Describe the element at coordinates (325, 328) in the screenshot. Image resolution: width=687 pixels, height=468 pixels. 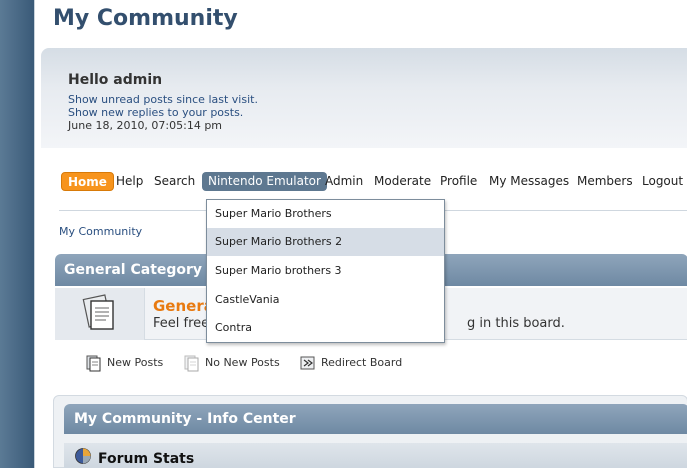
I see `dropdown-item-contra: Contra` at that location.